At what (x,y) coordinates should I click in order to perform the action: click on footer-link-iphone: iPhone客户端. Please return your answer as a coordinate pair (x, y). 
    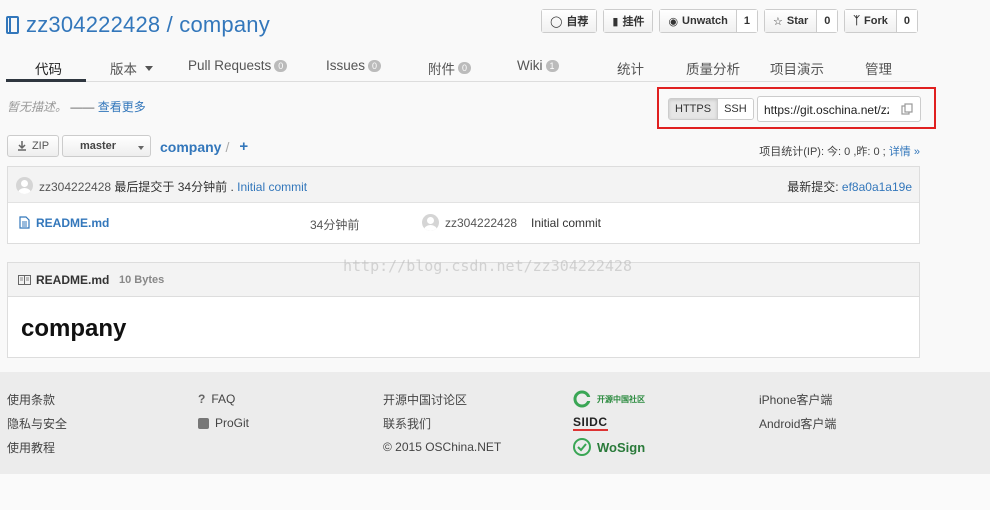
    Looking at the image, I should click on (795, 399).